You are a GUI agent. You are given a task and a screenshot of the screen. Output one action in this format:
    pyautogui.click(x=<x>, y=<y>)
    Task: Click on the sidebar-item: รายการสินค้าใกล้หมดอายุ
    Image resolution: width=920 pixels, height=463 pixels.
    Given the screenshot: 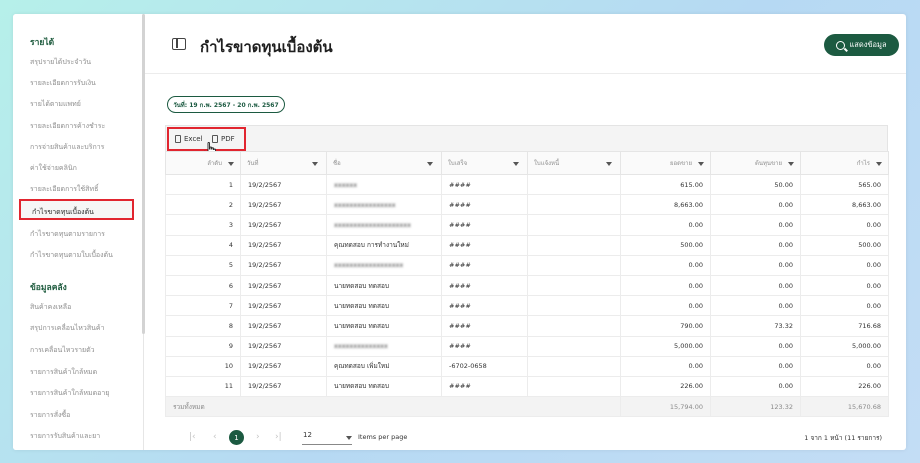 What is the action you would take?
    pyautogui.click(x=69, y=393)
    